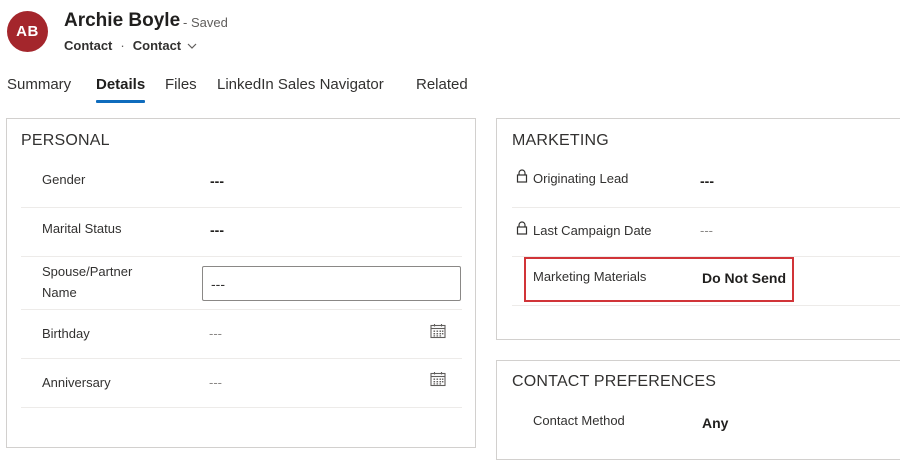  I want to click on avatar: AB, so click(27, 31).